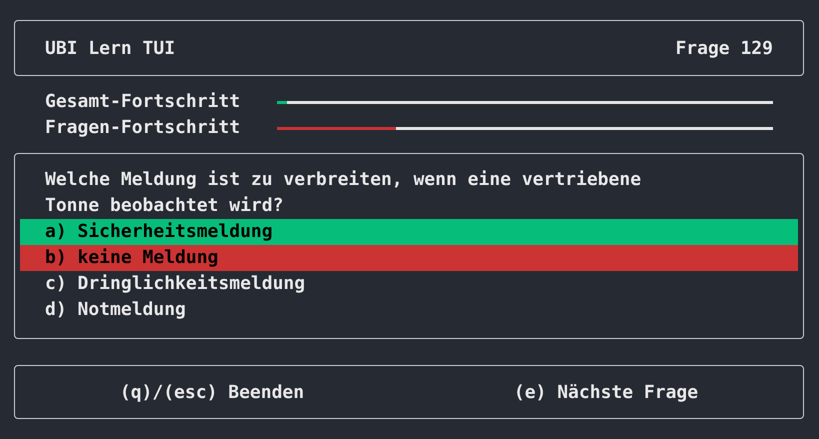 Image resolution: width=819 pixels, height=439 pixels. Describe the element at coordinates (409, 232) in the screenshot. I see `answer-option: a) Sicherheitsmeldung` at that location.